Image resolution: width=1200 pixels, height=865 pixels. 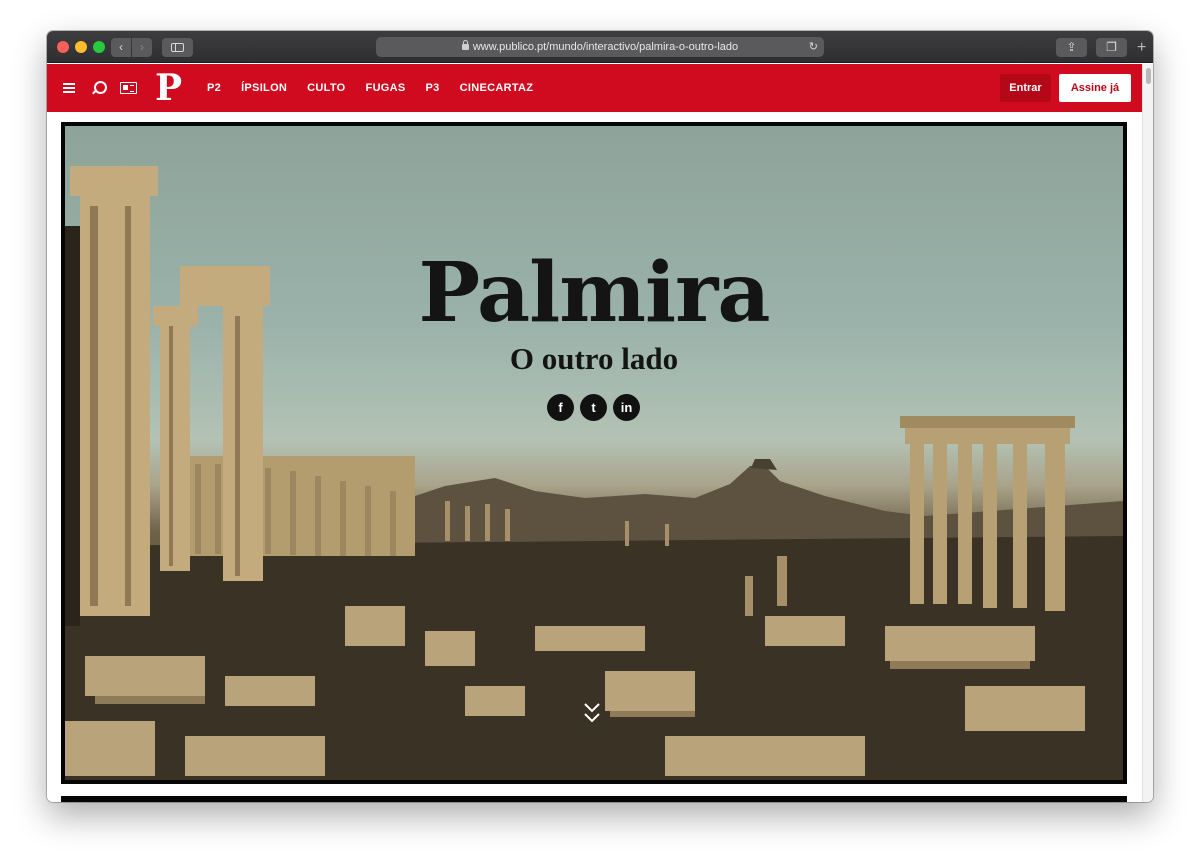 I want to click on twitter-icon: t, so click(x=593, y=407).